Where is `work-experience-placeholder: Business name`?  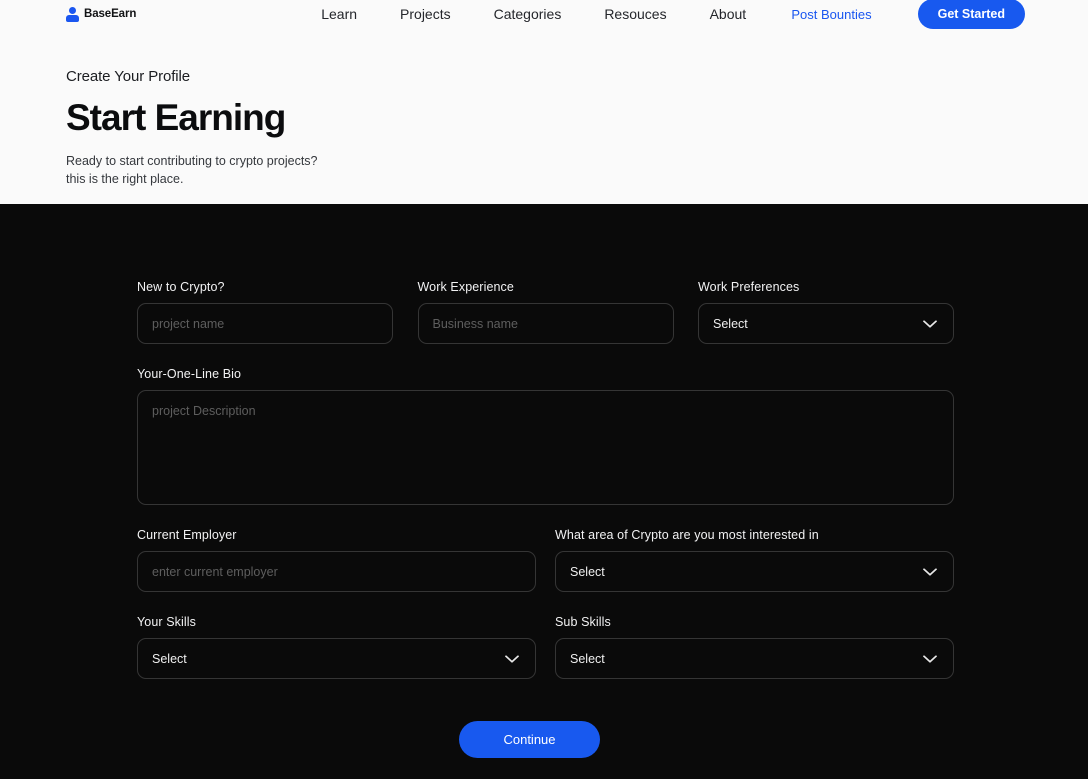 work-experience-placeholder: Business name is located at coordinates (475, 323).